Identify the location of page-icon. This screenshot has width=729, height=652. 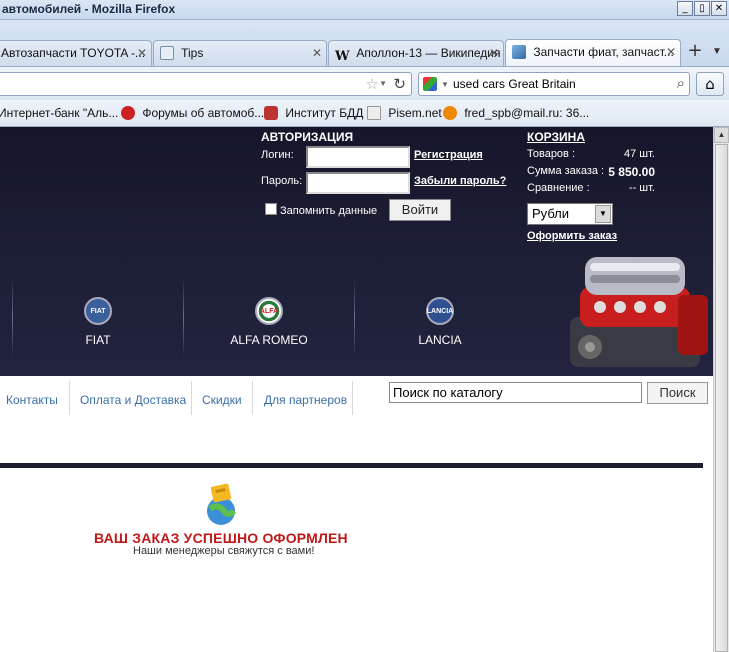
(167, 53).